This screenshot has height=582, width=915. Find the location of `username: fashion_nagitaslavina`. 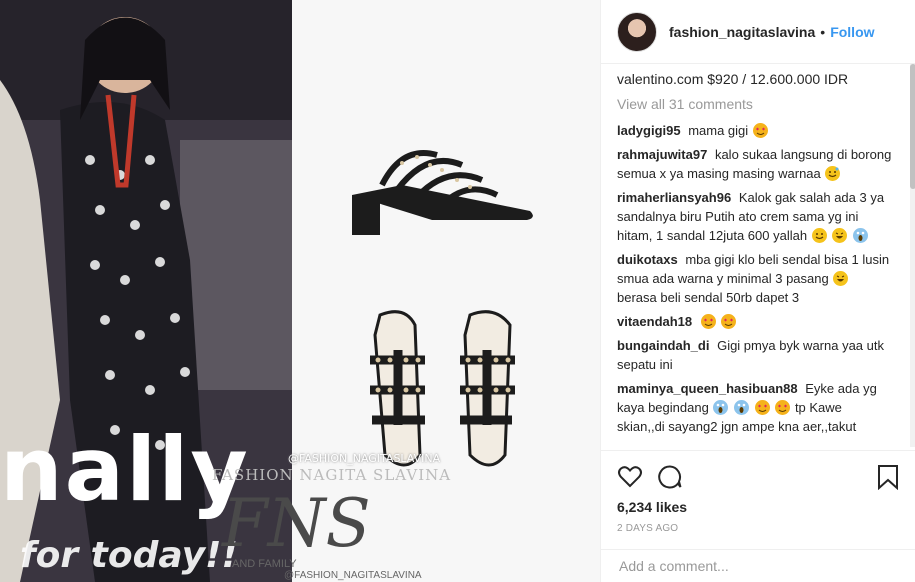

username: fashion_nagitaslavina is located at coordinates (742, 32).